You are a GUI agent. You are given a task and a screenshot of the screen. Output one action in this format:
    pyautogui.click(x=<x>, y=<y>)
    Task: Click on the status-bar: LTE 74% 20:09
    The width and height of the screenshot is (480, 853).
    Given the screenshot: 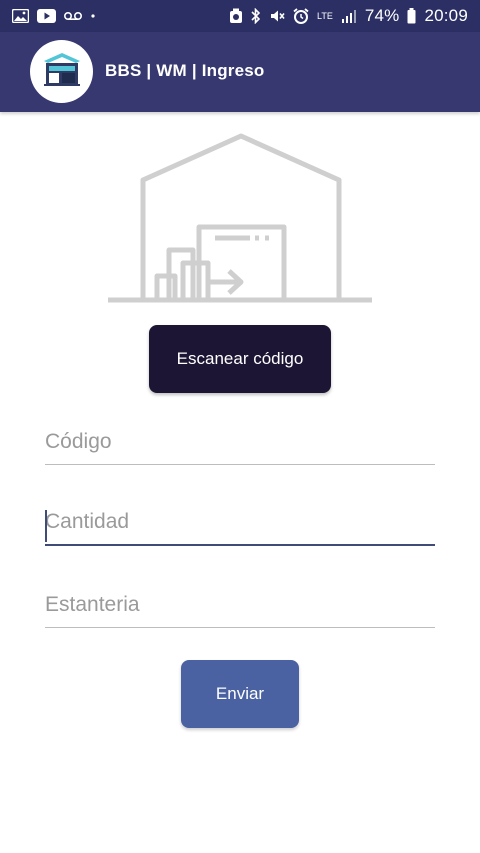 What is the action you would take?
    pyautogui.click(x=240, y=16)
    